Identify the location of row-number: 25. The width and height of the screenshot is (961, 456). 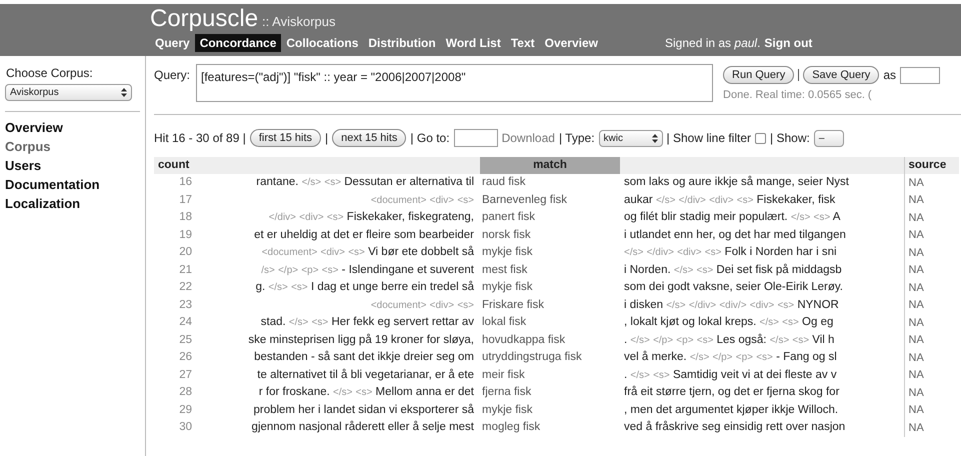
(185, 340).